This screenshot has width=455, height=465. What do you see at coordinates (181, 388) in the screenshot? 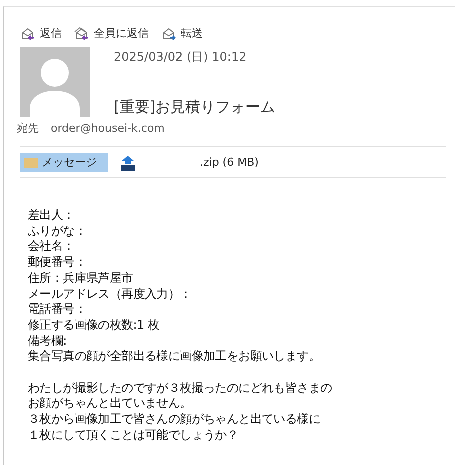
I see `body-text-line: わたしが撮影したのですが３枚撮ったのにどれも皆さまの` at bounding box center [181, 388].